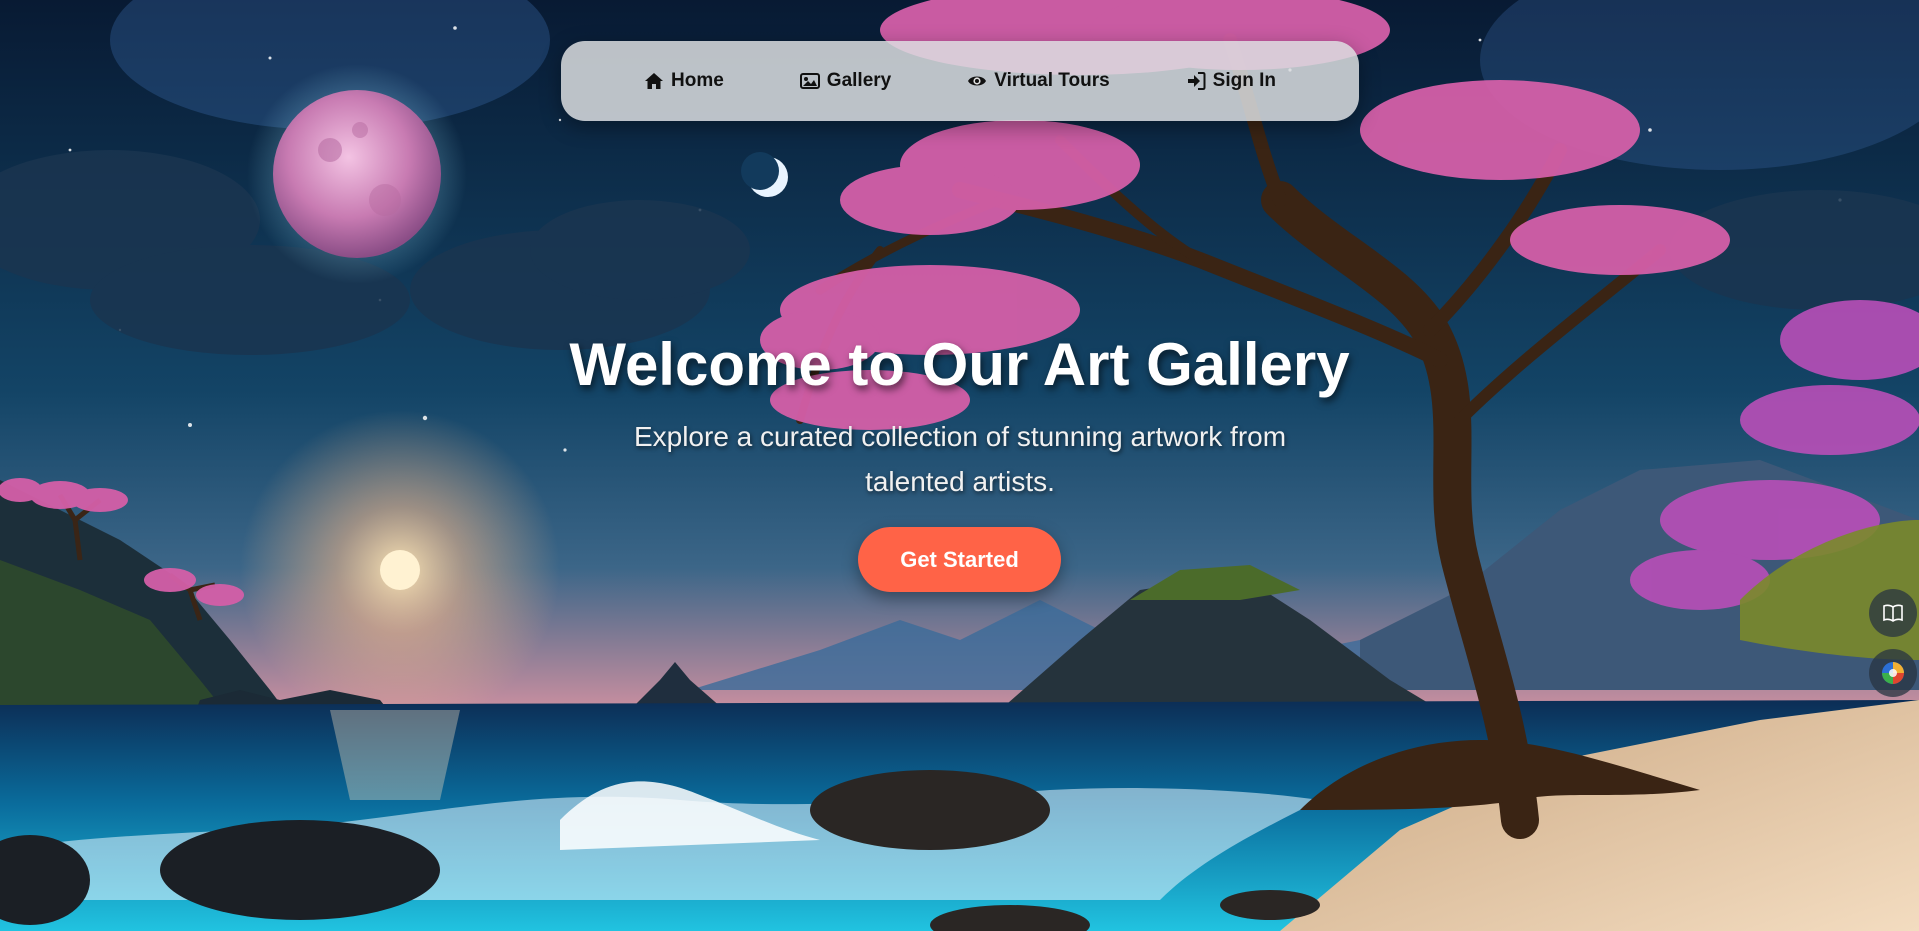 The height and width of the screenshot is (931, 1919). Describe the element at coordinates (1052, 80) in the screenshot. I see `nav-virtual-tours-label: Virtual Tours` at that location.